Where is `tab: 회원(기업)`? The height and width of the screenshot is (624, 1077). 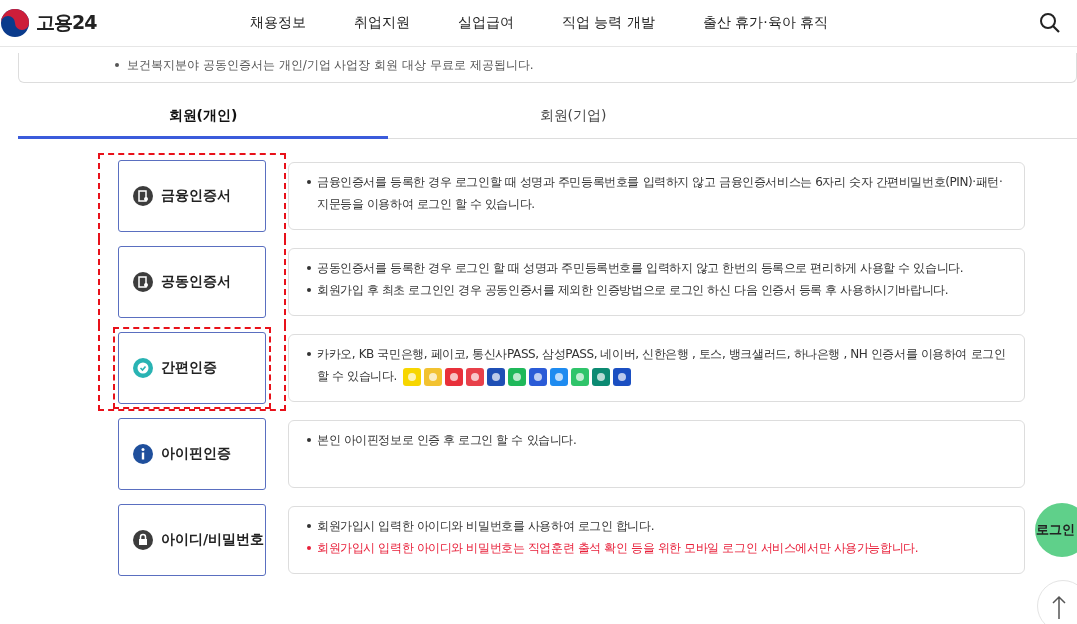 tab: 회원(기업) is located at coordinates (573, 118).